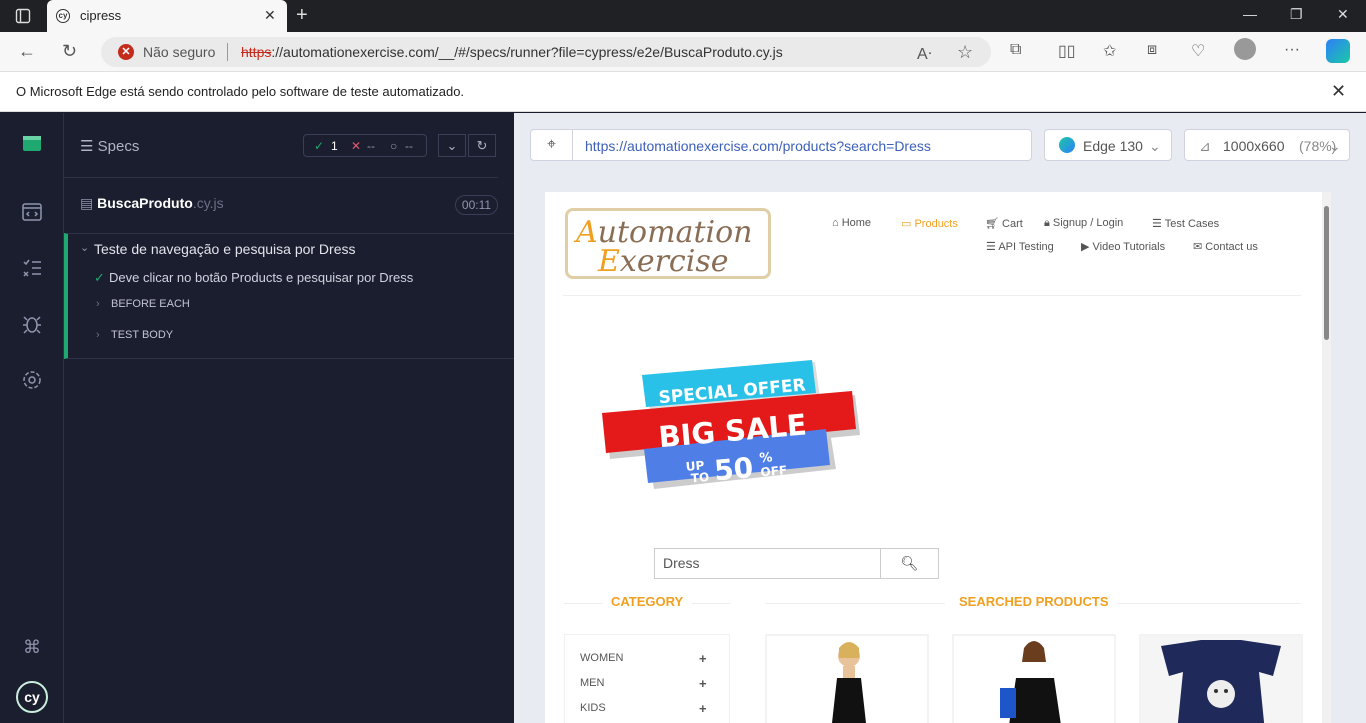 This screenshot has width=1366, height=723. I want to click on nav-contact-us: ✉ Contact us, so click(1225, 246).